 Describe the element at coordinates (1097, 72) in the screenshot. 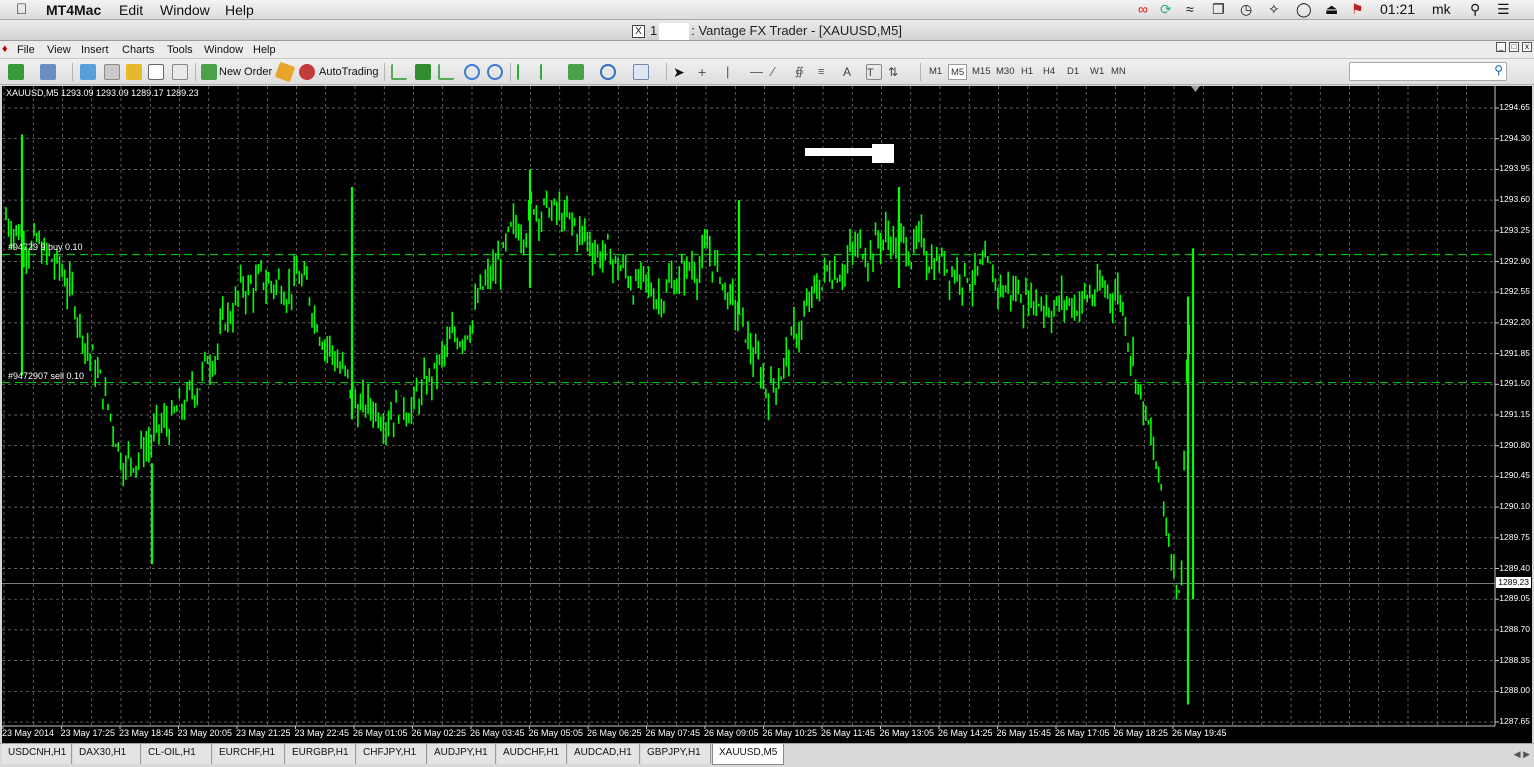

I see `timeframe-w1: W1` at that location.